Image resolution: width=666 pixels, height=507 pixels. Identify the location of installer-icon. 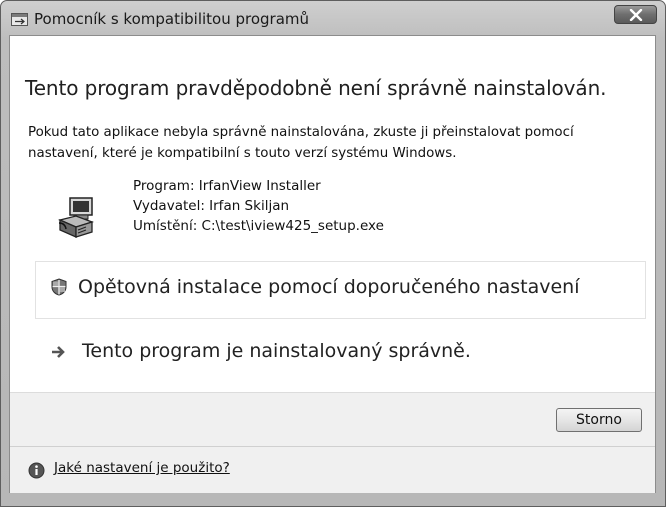
(76, 217).